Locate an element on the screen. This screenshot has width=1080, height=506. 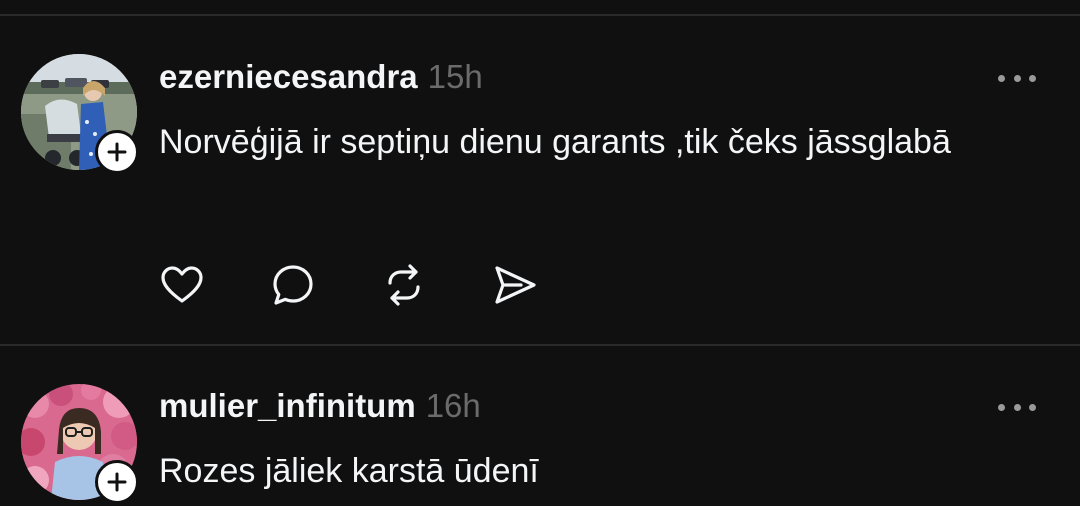
post-divider is located at coordinates (540, 345).